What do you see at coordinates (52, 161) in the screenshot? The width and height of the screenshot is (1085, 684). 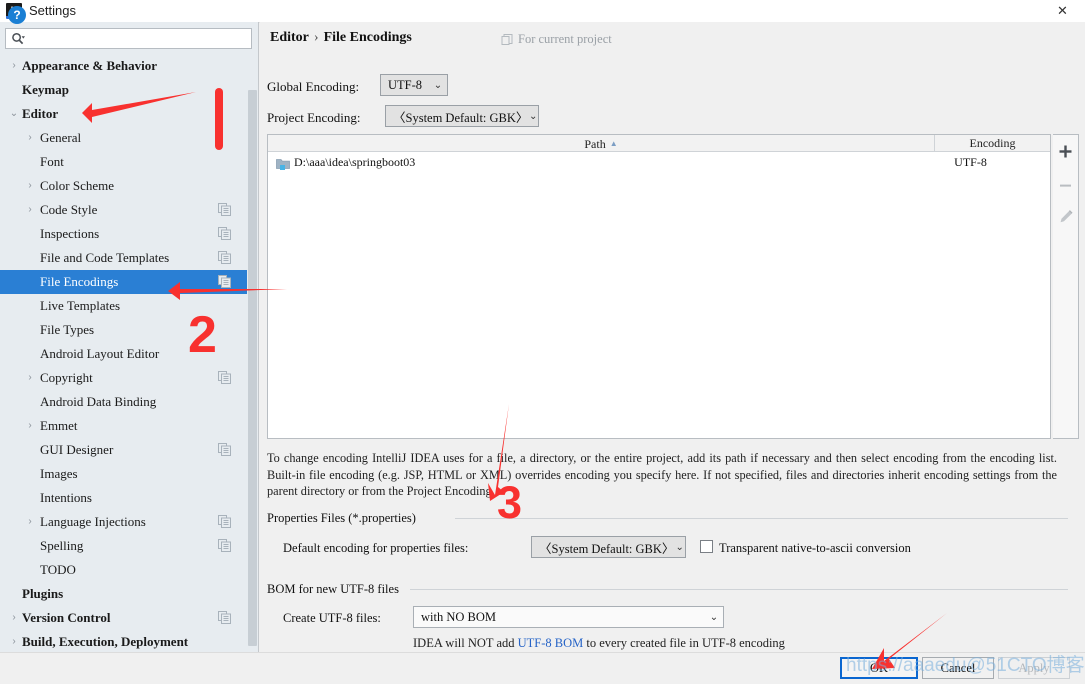 I see `sidebar-item-label: Font` at bounding box center [52, 161].